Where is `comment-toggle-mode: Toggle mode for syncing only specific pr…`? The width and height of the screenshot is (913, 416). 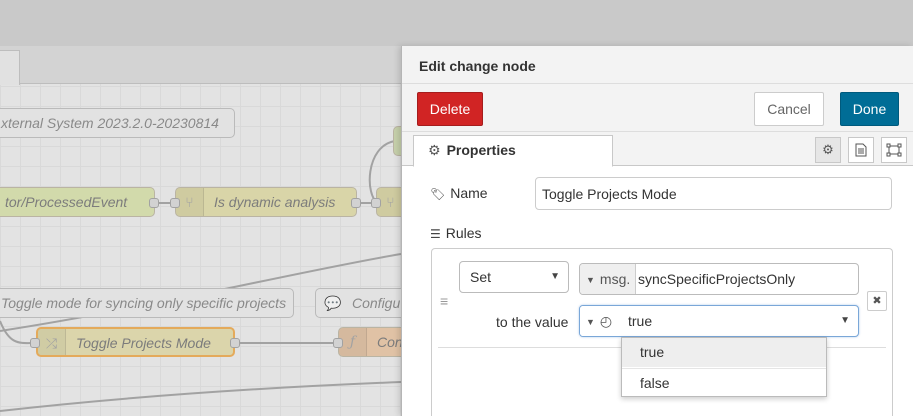 comment-toggle-mode: Toggle mode for syncing only specific pr… is located at coordinates (147, 303).